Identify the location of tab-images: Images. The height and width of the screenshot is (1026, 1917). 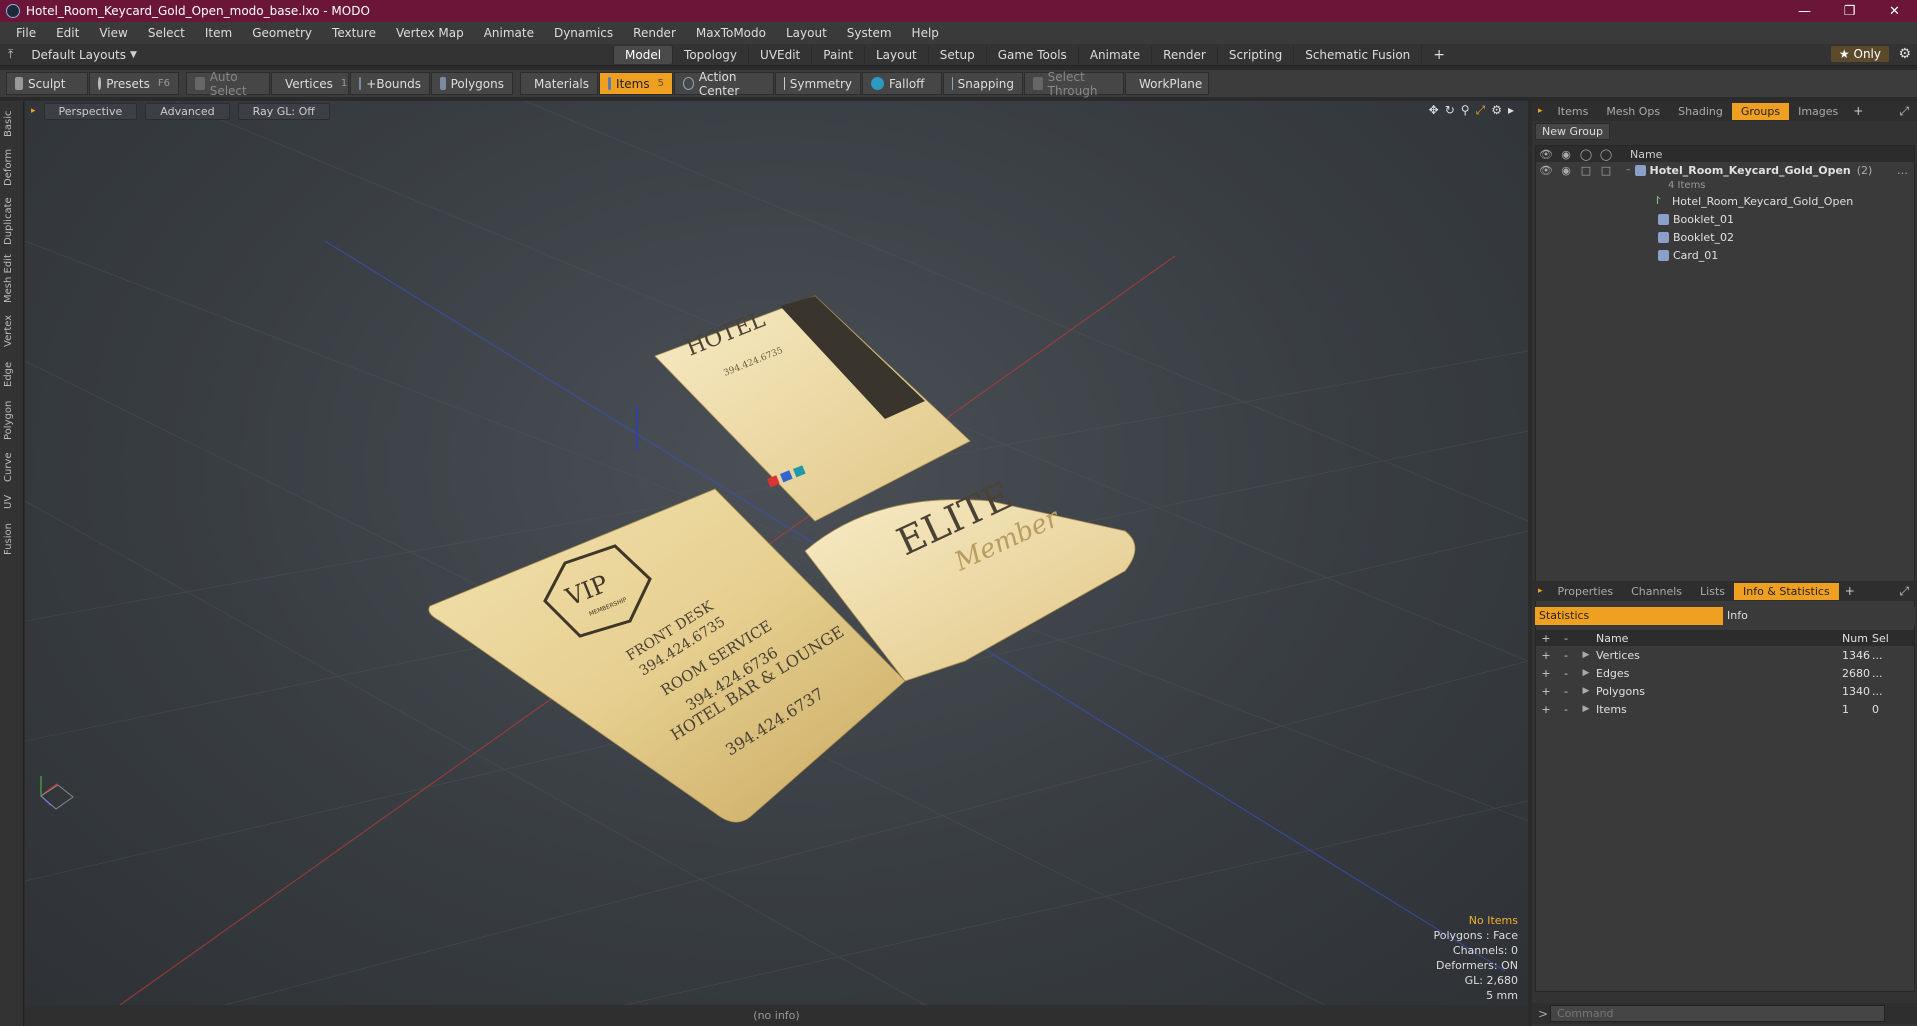
(1818, 111).